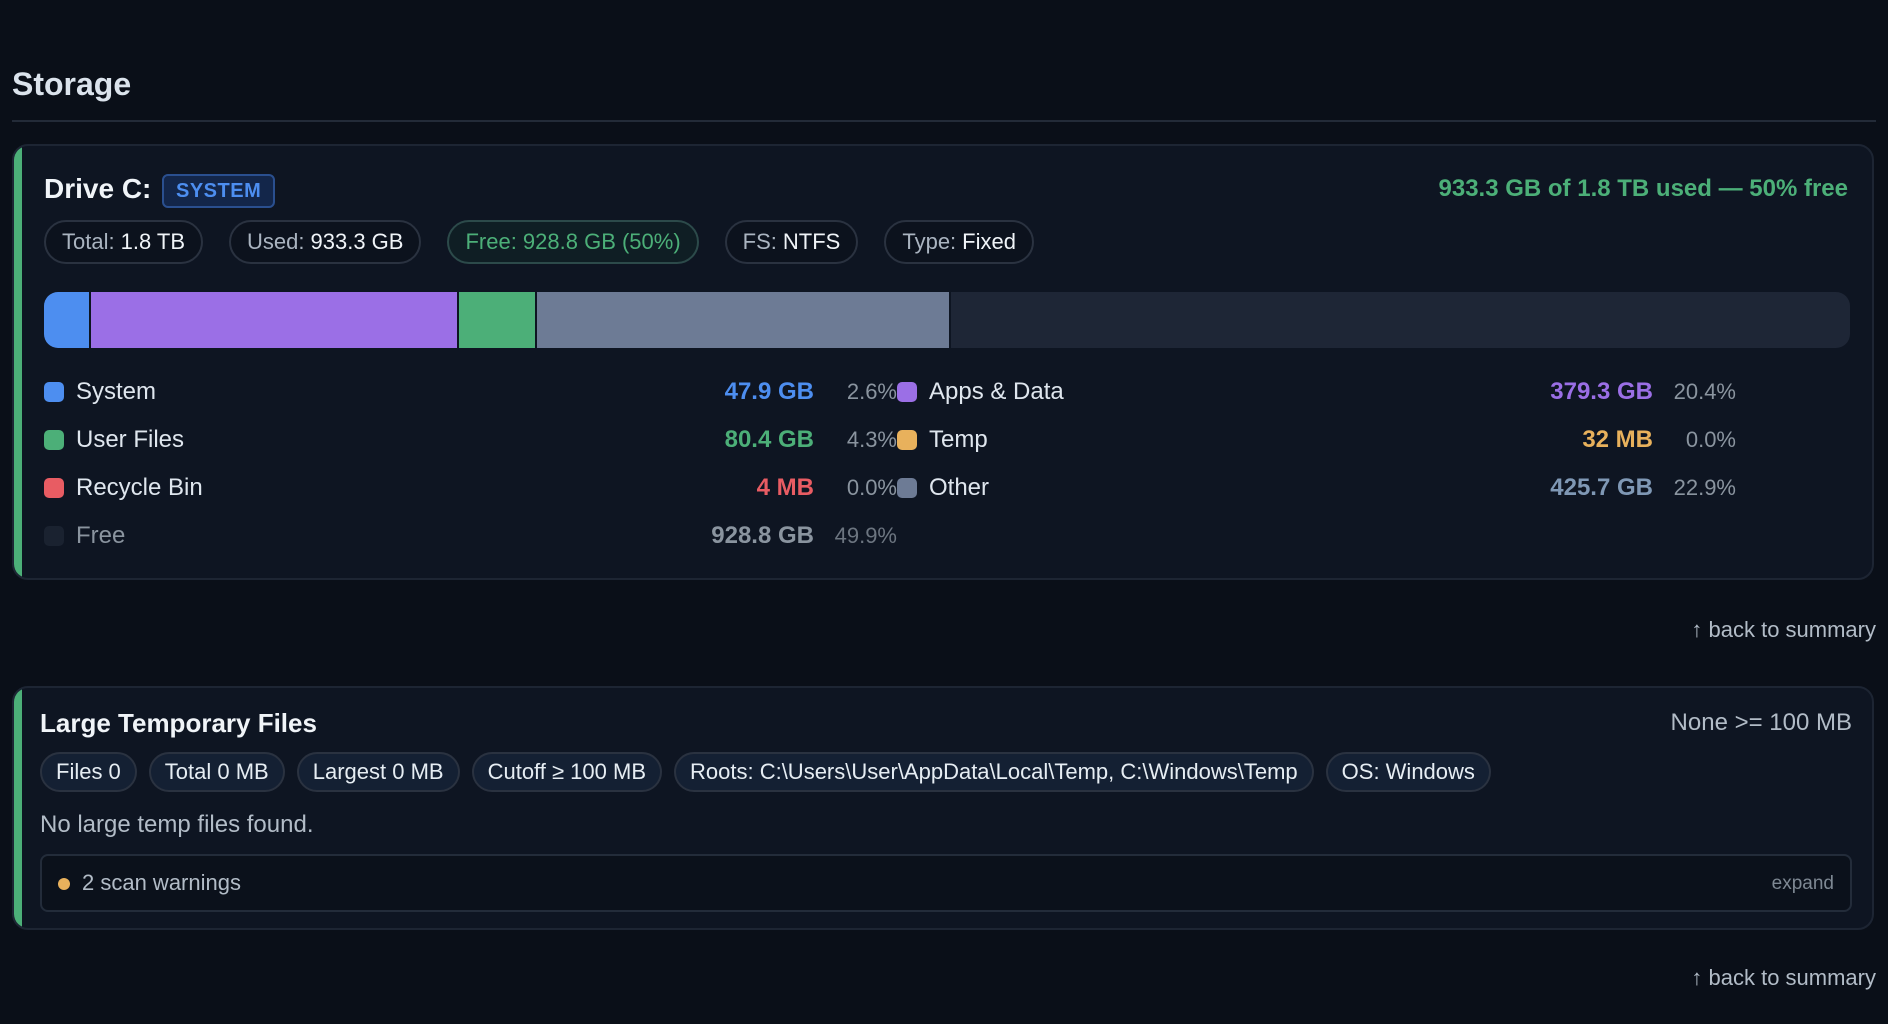  I want to click on legend-label: System, so click(116, 391).